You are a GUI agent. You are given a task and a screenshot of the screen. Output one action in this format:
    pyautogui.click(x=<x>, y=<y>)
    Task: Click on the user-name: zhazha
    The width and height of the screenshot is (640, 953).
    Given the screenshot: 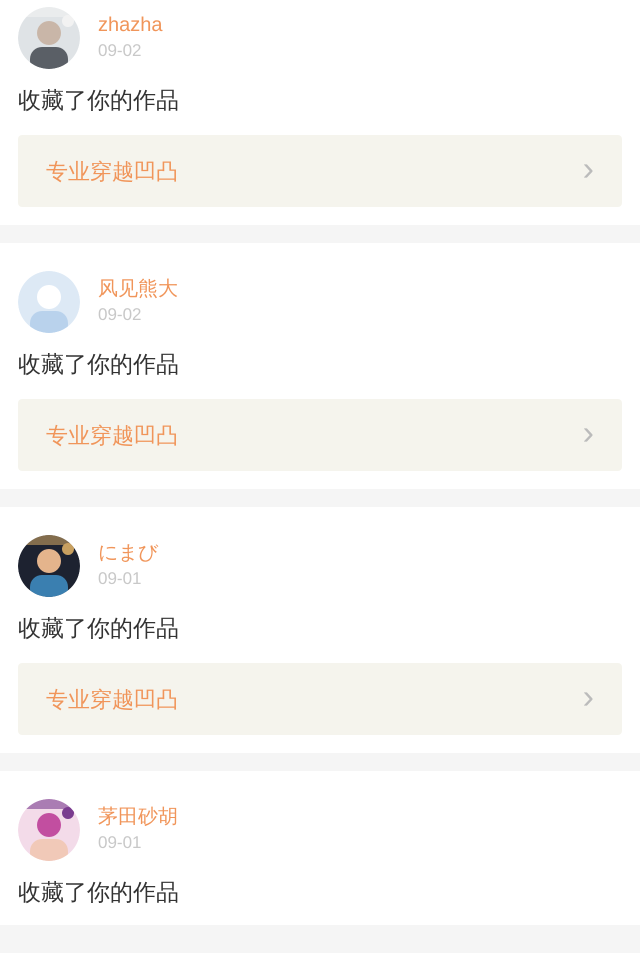 What is the action you would take?
    pyautogui.click(x=130, y=25)
    